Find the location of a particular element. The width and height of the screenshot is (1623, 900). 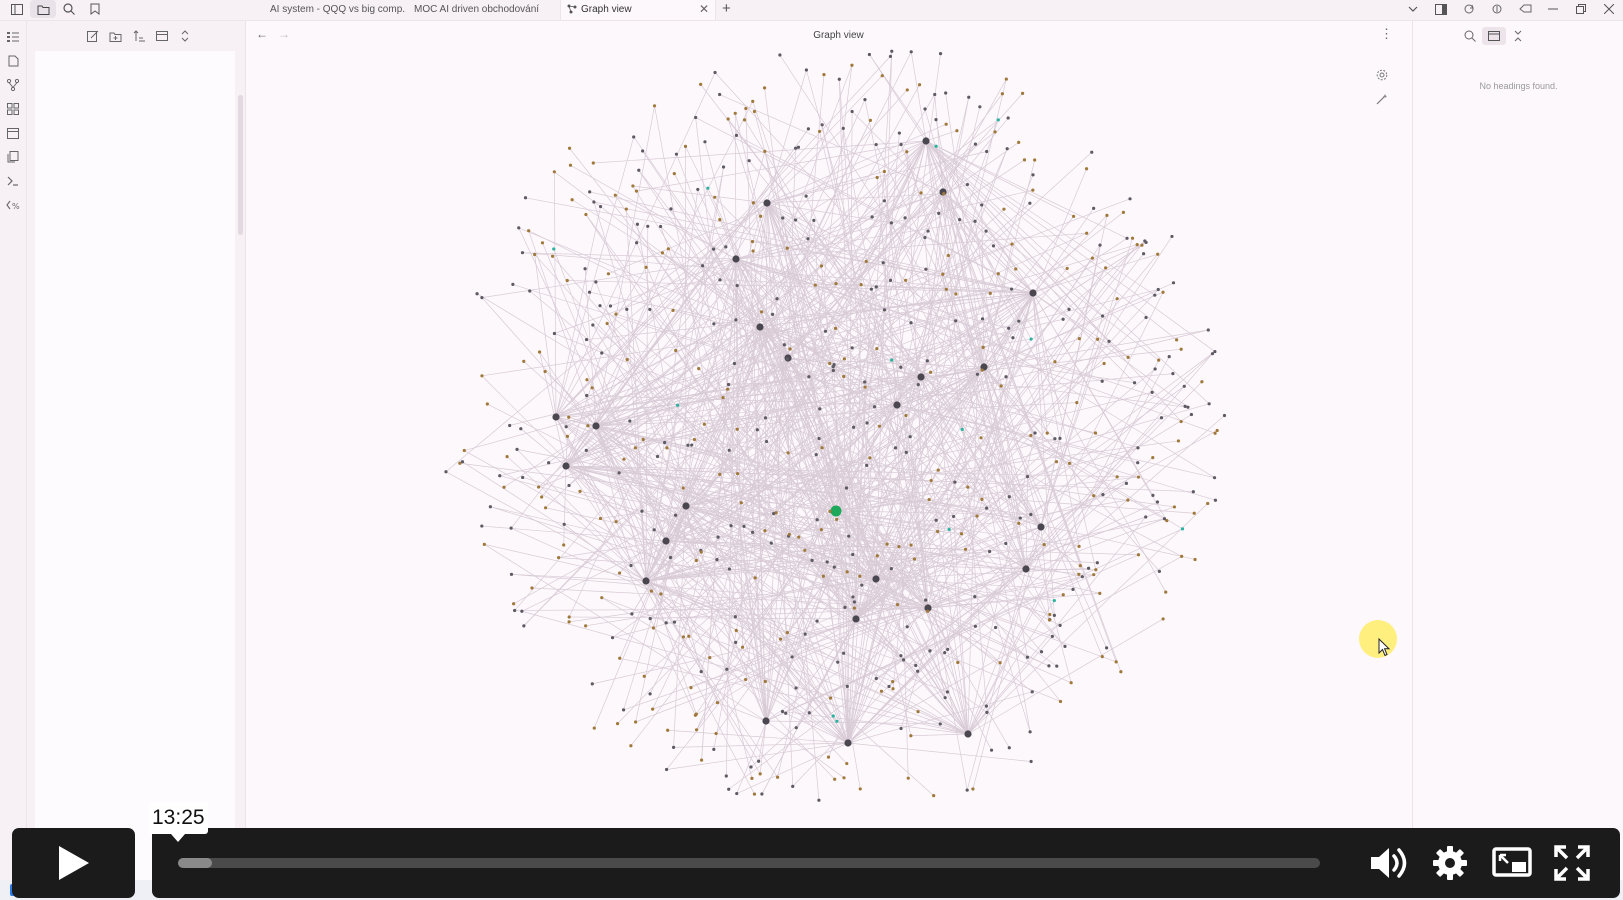

search-icon is located at coordinates (69, 9).